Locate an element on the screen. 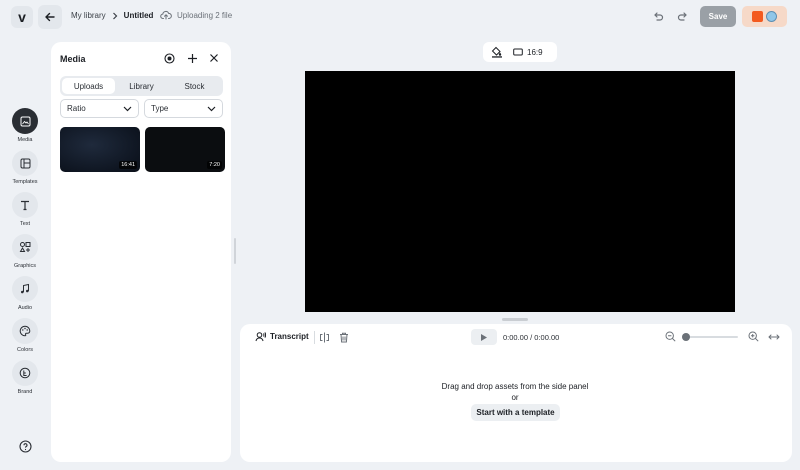 The height and width of the screenshot is (470, 800). vimeo-logo: v is located at coordinates (22, 17).